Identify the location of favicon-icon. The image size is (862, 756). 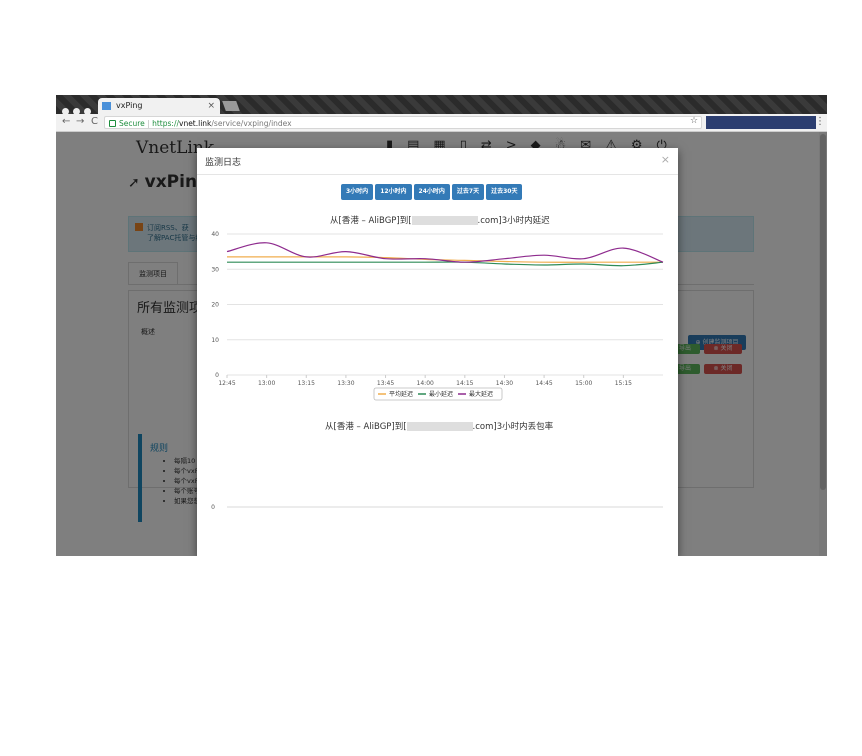
(106, 106).